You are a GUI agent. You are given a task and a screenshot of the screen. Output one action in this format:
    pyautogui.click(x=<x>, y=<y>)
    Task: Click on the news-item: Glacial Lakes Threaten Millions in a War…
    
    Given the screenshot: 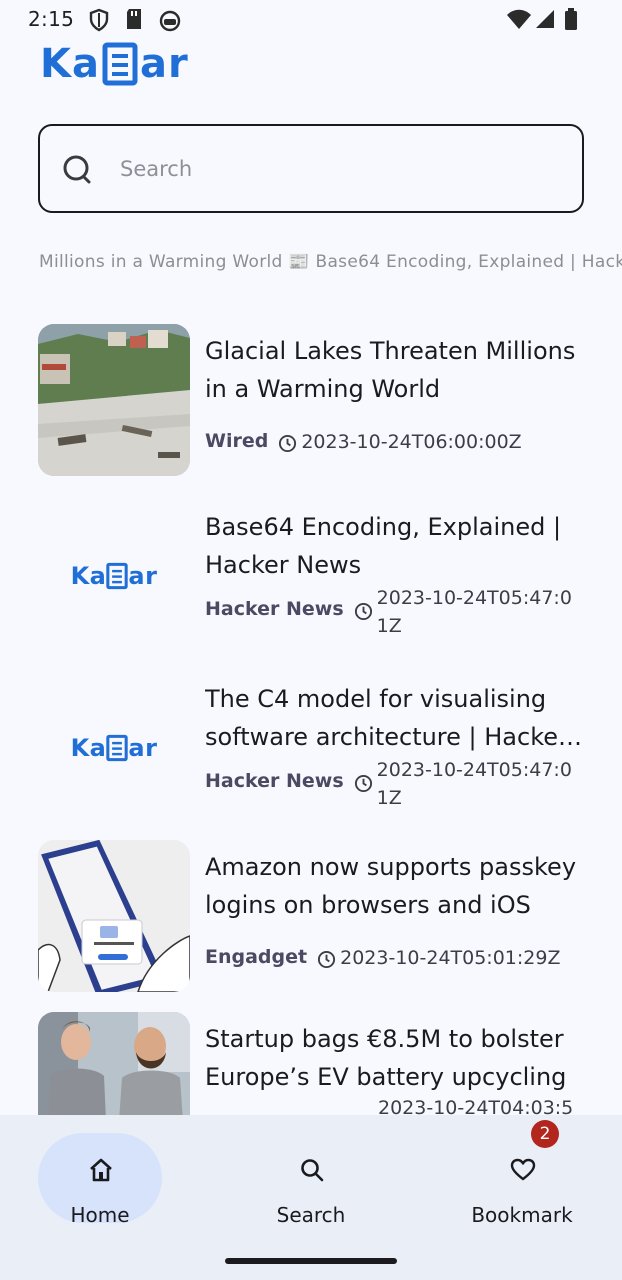 What is the action you would take?
    pyautogui.click(x=318, y=400)
    